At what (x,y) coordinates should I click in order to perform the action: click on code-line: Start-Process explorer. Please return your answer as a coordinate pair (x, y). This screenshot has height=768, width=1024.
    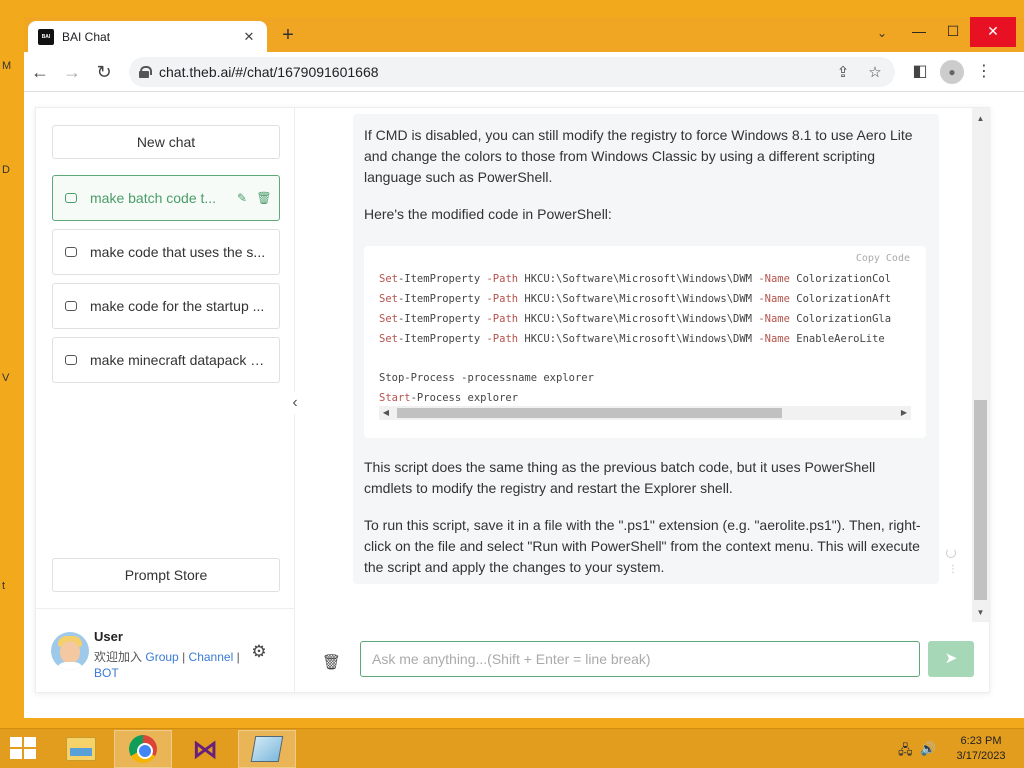
    Looking at the image, I should click on (449, 398).